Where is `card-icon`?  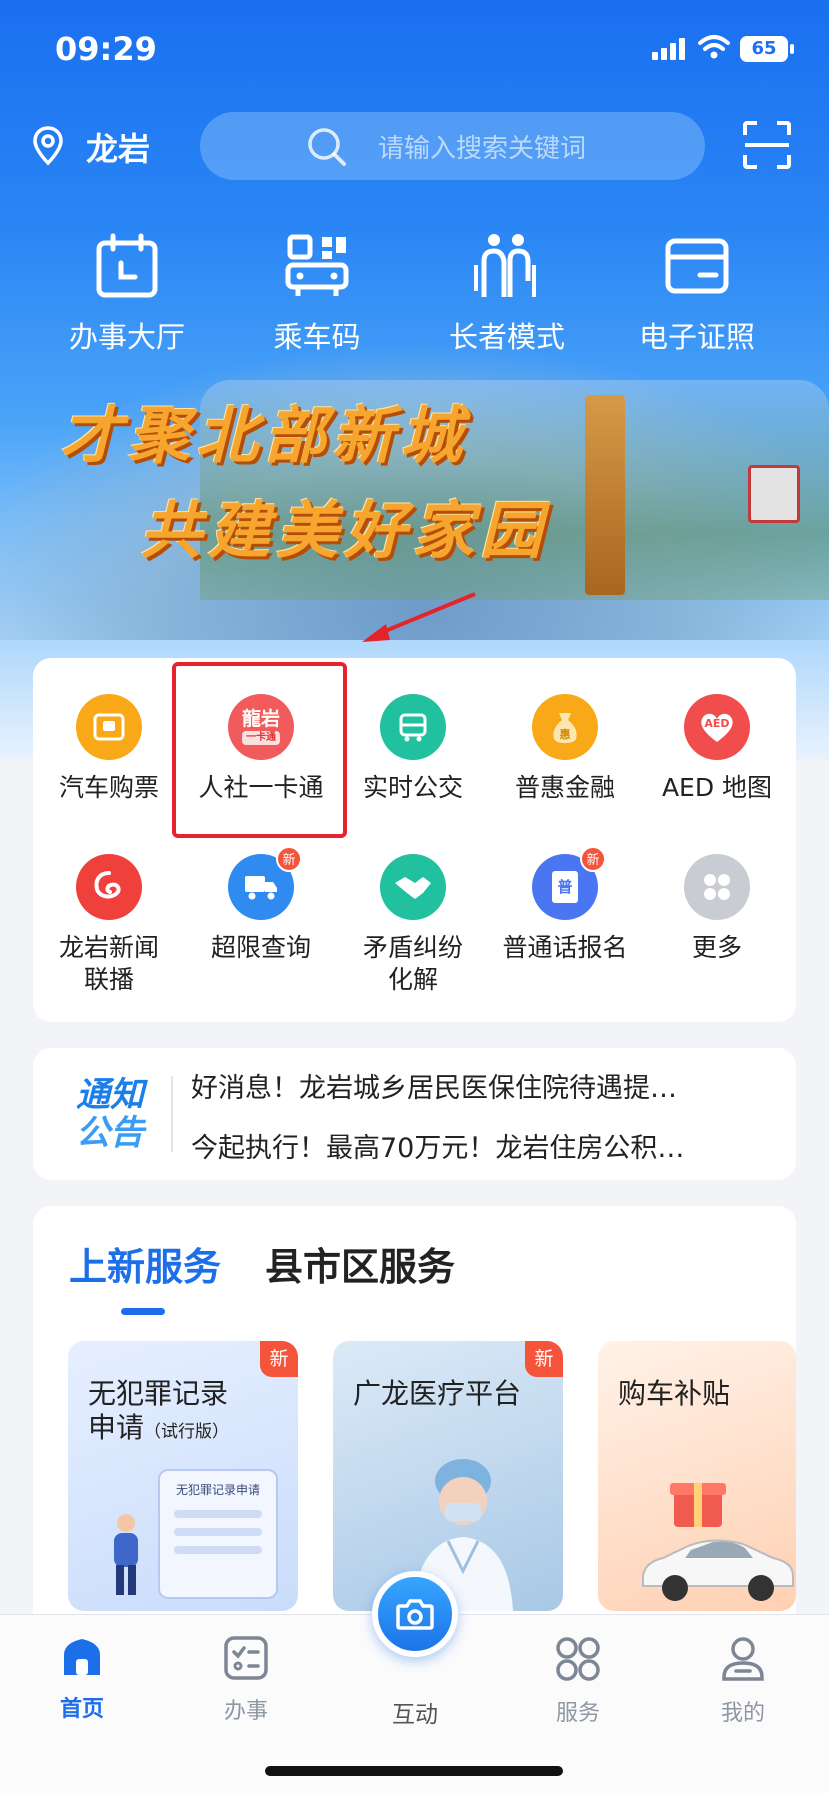 card-icon is located at coordinates (697, 266).